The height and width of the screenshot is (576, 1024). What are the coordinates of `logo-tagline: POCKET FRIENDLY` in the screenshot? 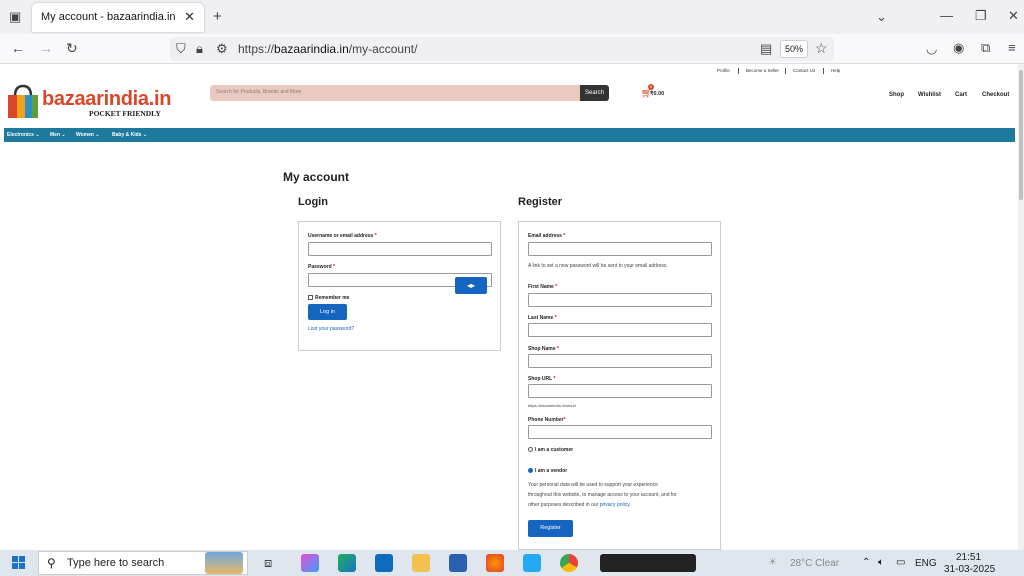 It's located at (125, 113).